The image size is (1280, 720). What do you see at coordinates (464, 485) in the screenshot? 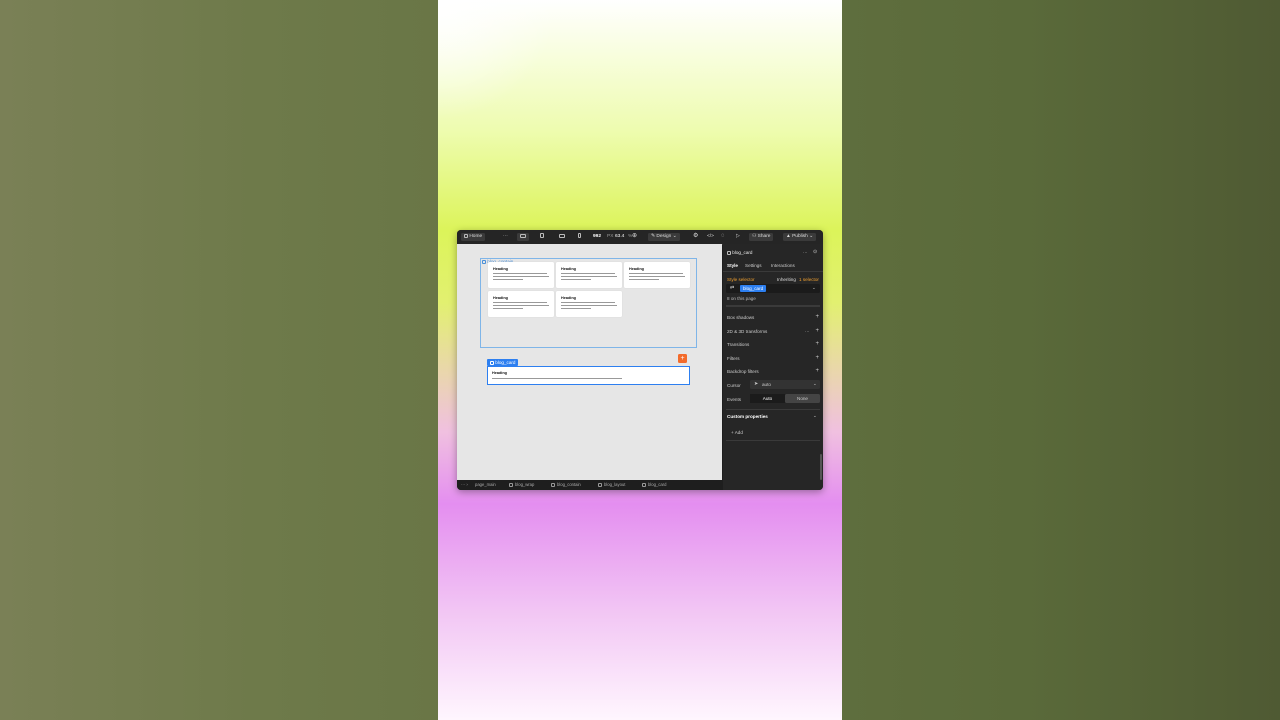
I see `breadcrumb-more: ··· ›` at bounding box center [464, 485].